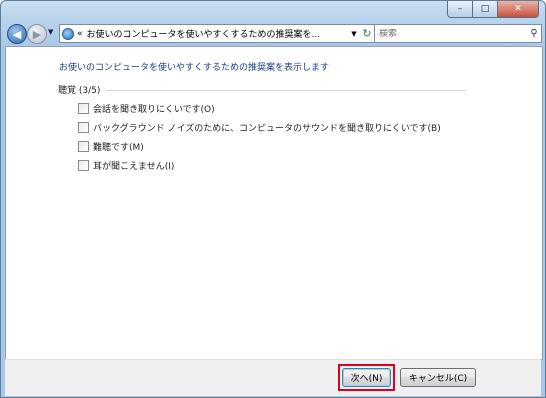  What do you see at coordinates (68, 33) in the screenshot?
I see `control-panel-icon` at bounding box center [68, 33].